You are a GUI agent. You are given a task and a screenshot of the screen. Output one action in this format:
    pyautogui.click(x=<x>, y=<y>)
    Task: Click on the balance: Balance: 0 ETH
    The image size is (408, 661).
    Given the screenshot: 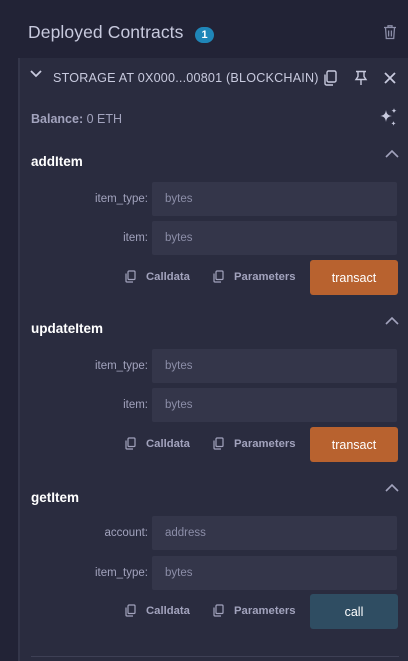 What is the action you would take?
    pyautogui.click(x=76, y=119)
    